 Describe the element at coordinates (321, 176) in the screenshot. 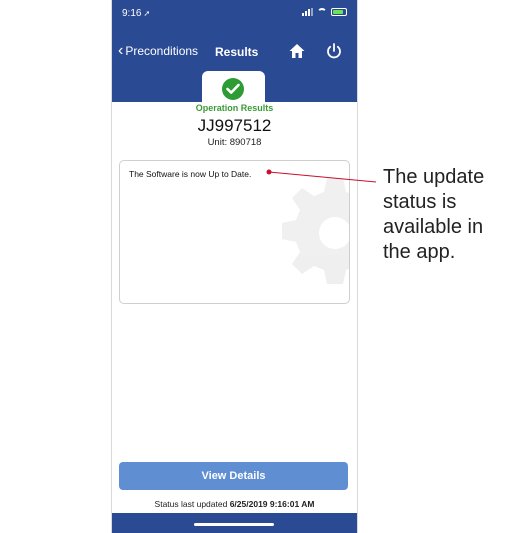

I see `callout-line` at that location.